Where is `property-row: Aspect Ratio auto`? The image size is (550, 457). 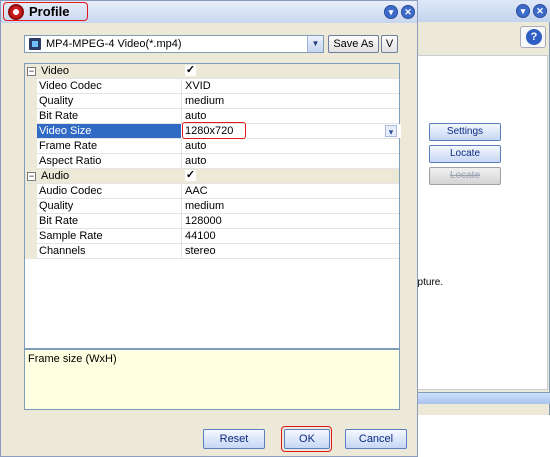
property-row: Aspect Ratio auto is located at coordinates (212, 161).